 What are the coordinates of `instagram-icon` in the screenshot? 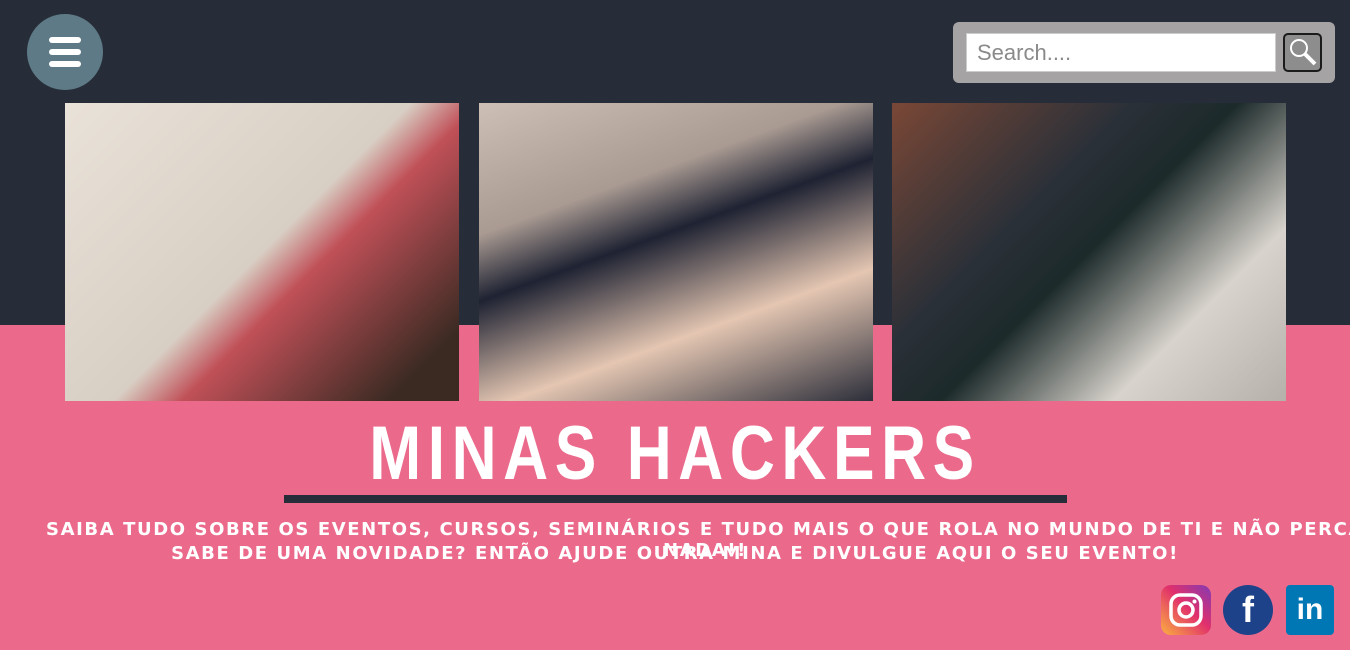 It's located at (1186, 610).